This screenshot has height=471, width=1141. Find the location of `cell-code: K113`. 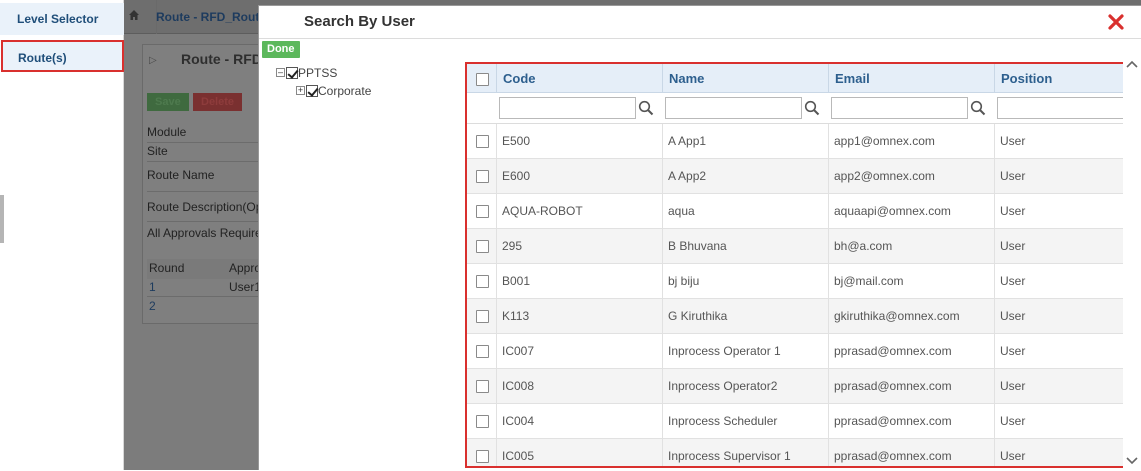

cell-code: K113 is located at coordinates (579, 316).